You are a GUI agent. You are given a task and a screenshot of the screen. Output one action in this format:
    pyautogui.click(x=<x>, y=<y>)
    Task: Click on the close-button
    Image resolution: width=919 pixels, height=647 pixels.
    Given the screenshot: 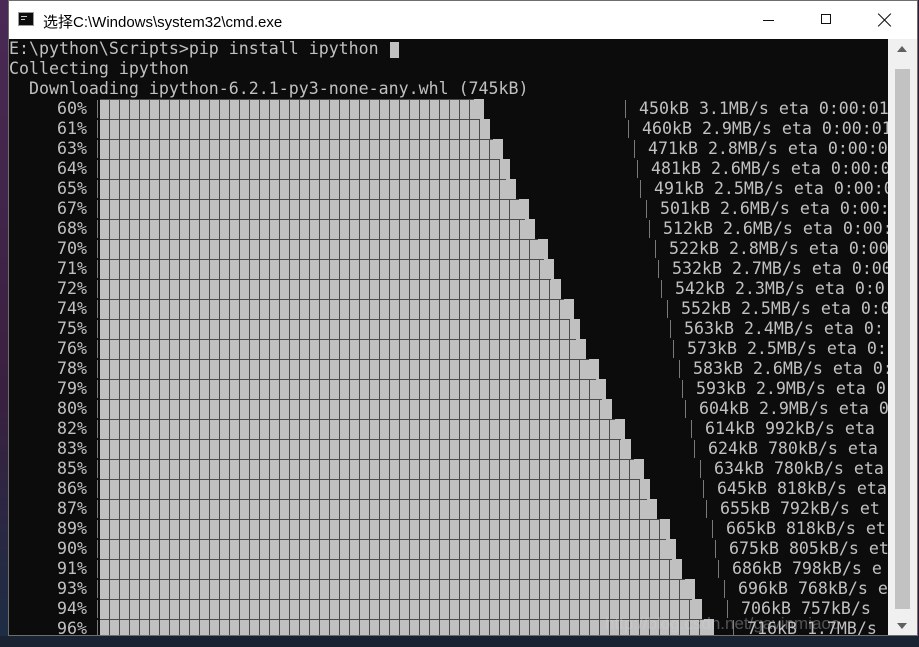 What is the action you would take?
    pyautogui.click(x=886, y=20)
    